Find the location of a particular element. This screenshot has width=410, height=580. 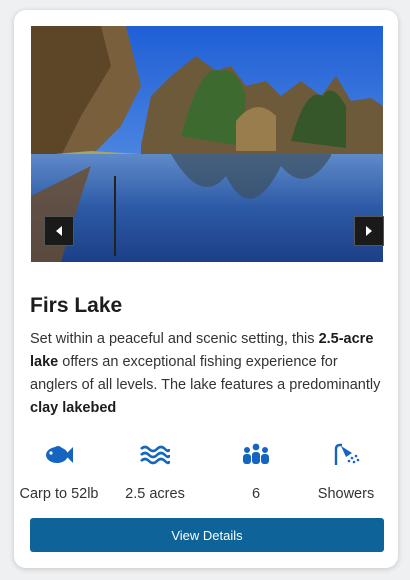

view-details-button: View Details is located at coordinates (207, 535).